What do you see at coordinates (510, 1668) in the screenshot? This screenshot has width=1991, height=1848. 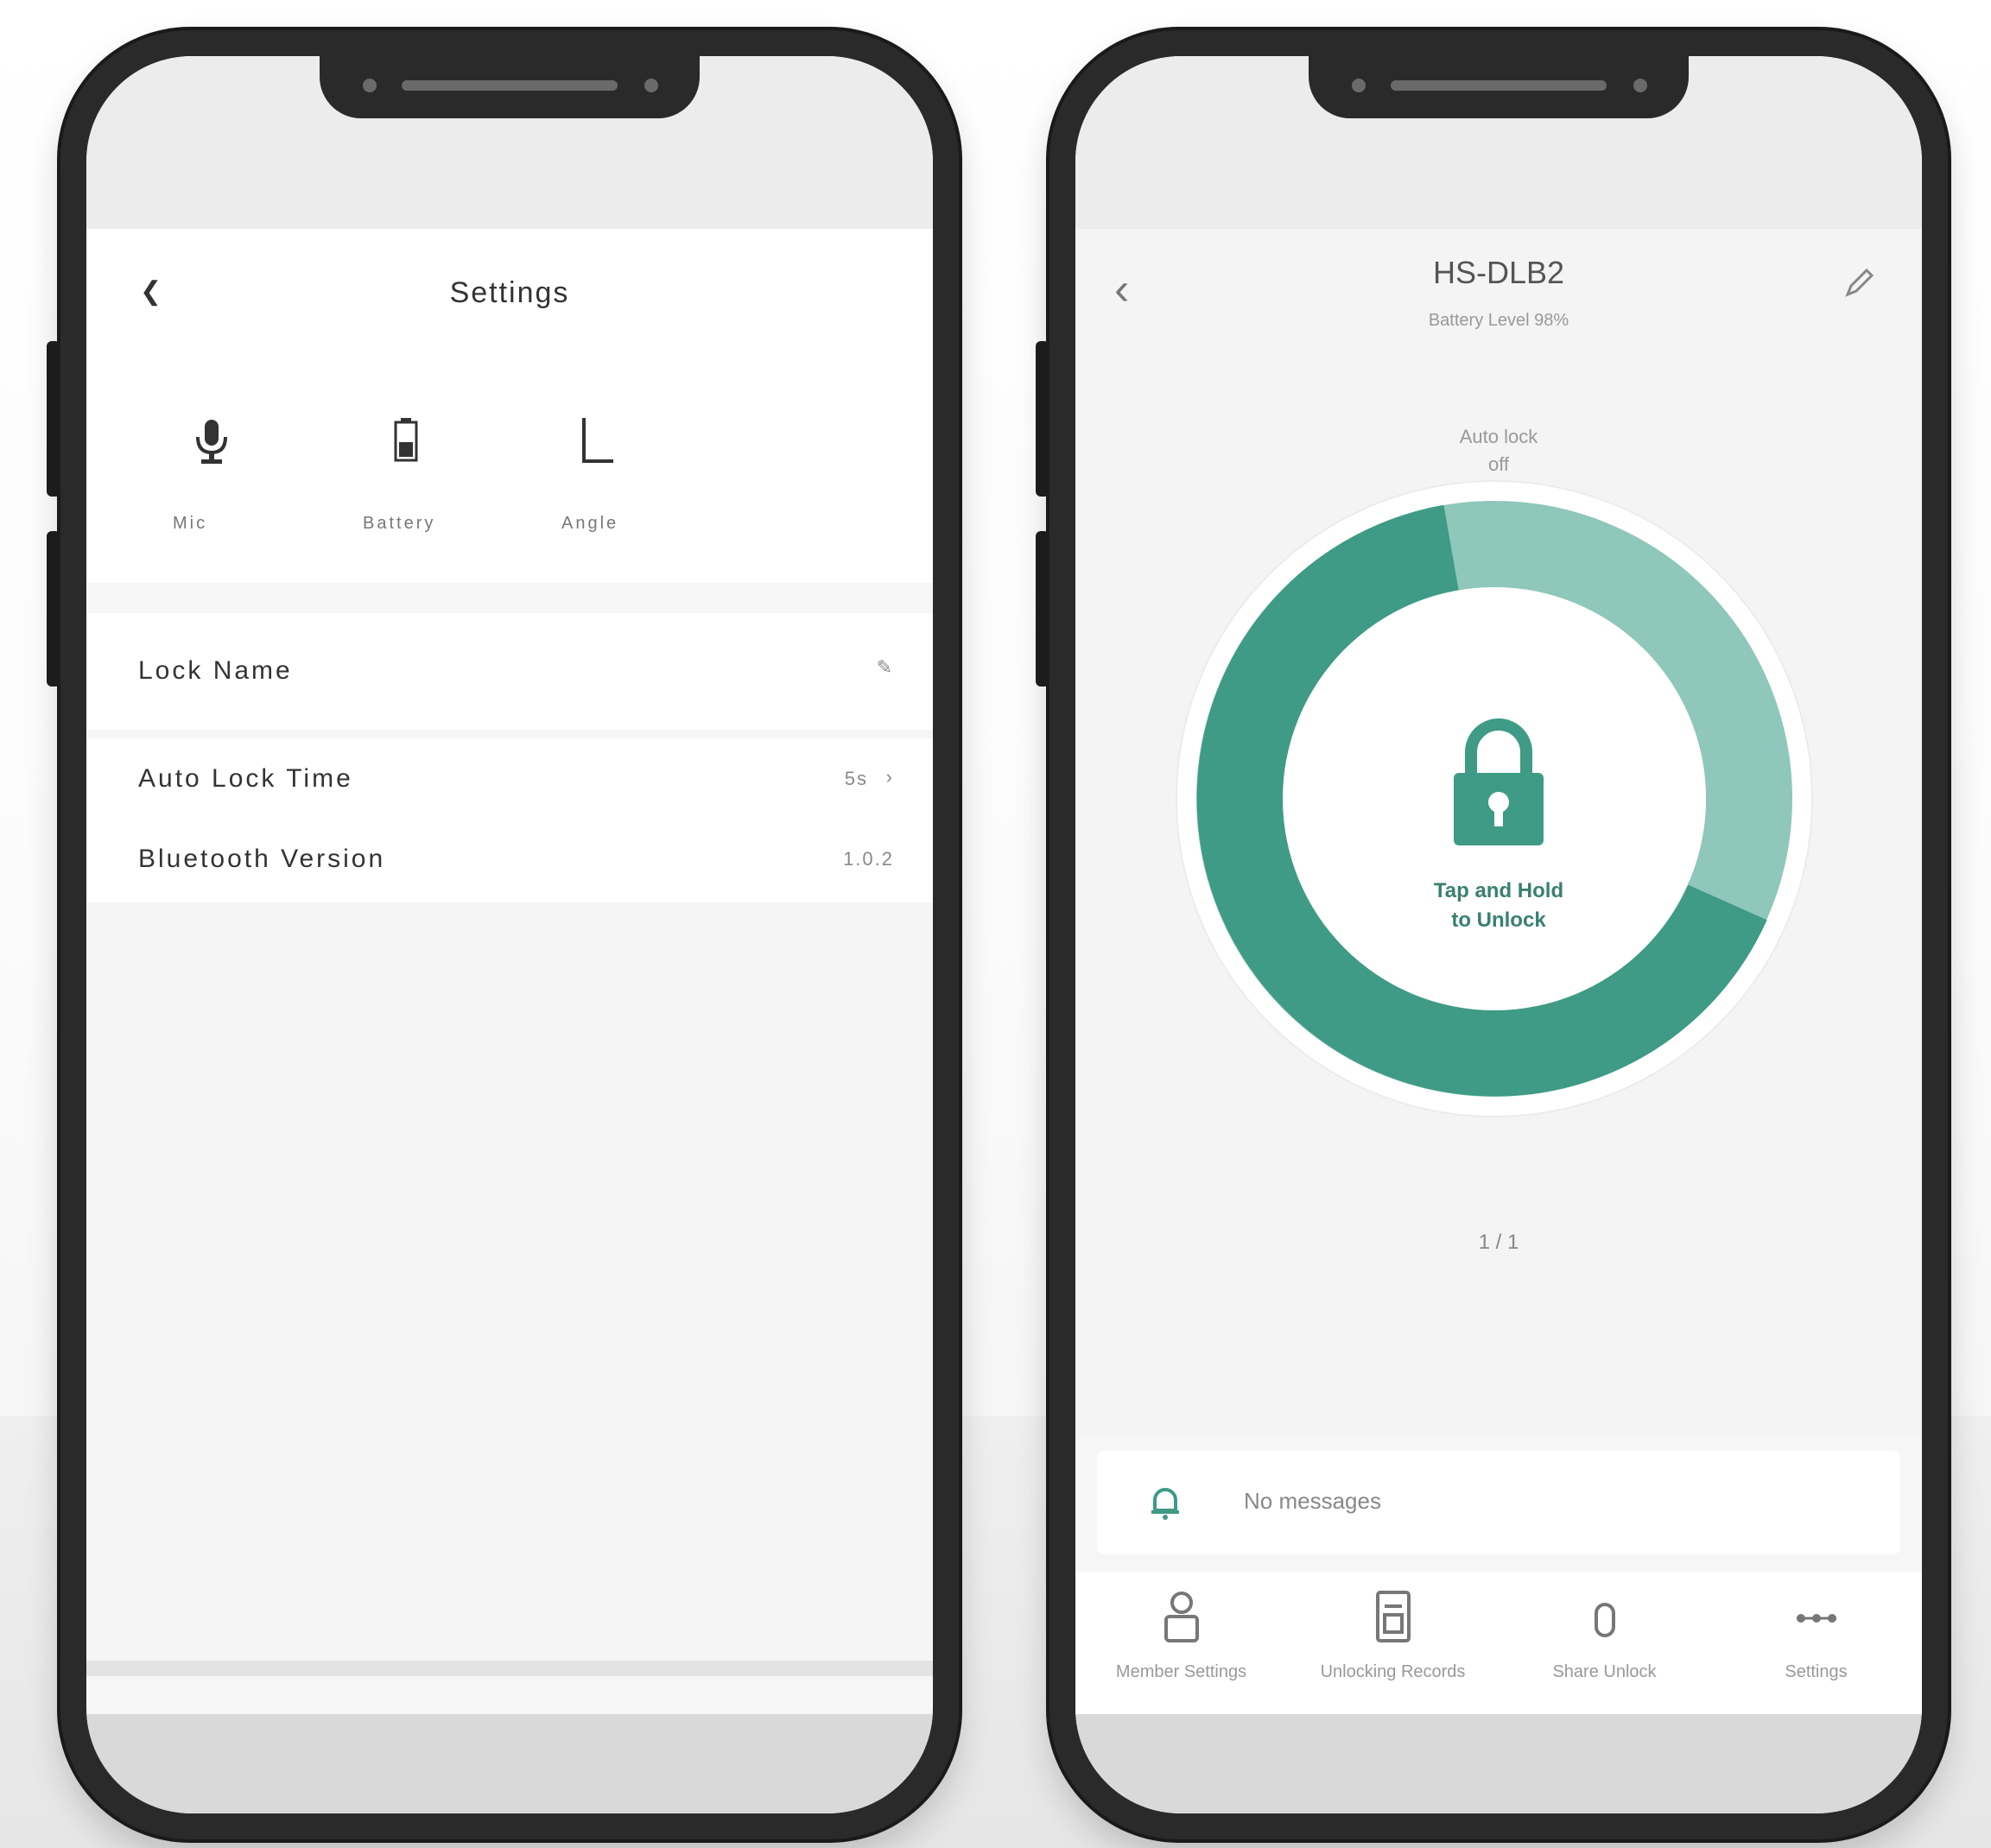 I see `divider` at bounding box center [510, 1668].